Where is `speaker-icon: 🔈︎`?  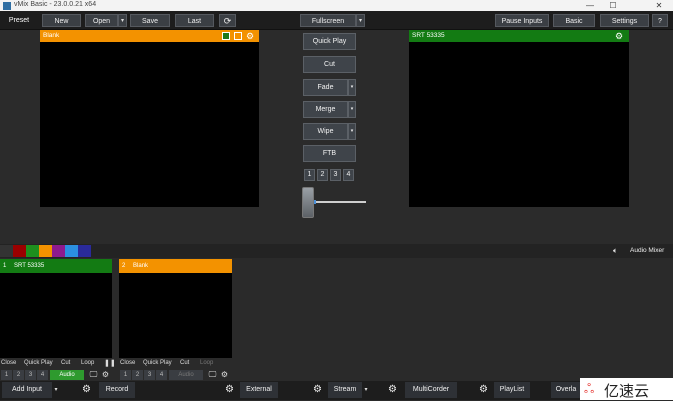 speaker-icon: 🔈︎ is located at coordinates (615, 250).